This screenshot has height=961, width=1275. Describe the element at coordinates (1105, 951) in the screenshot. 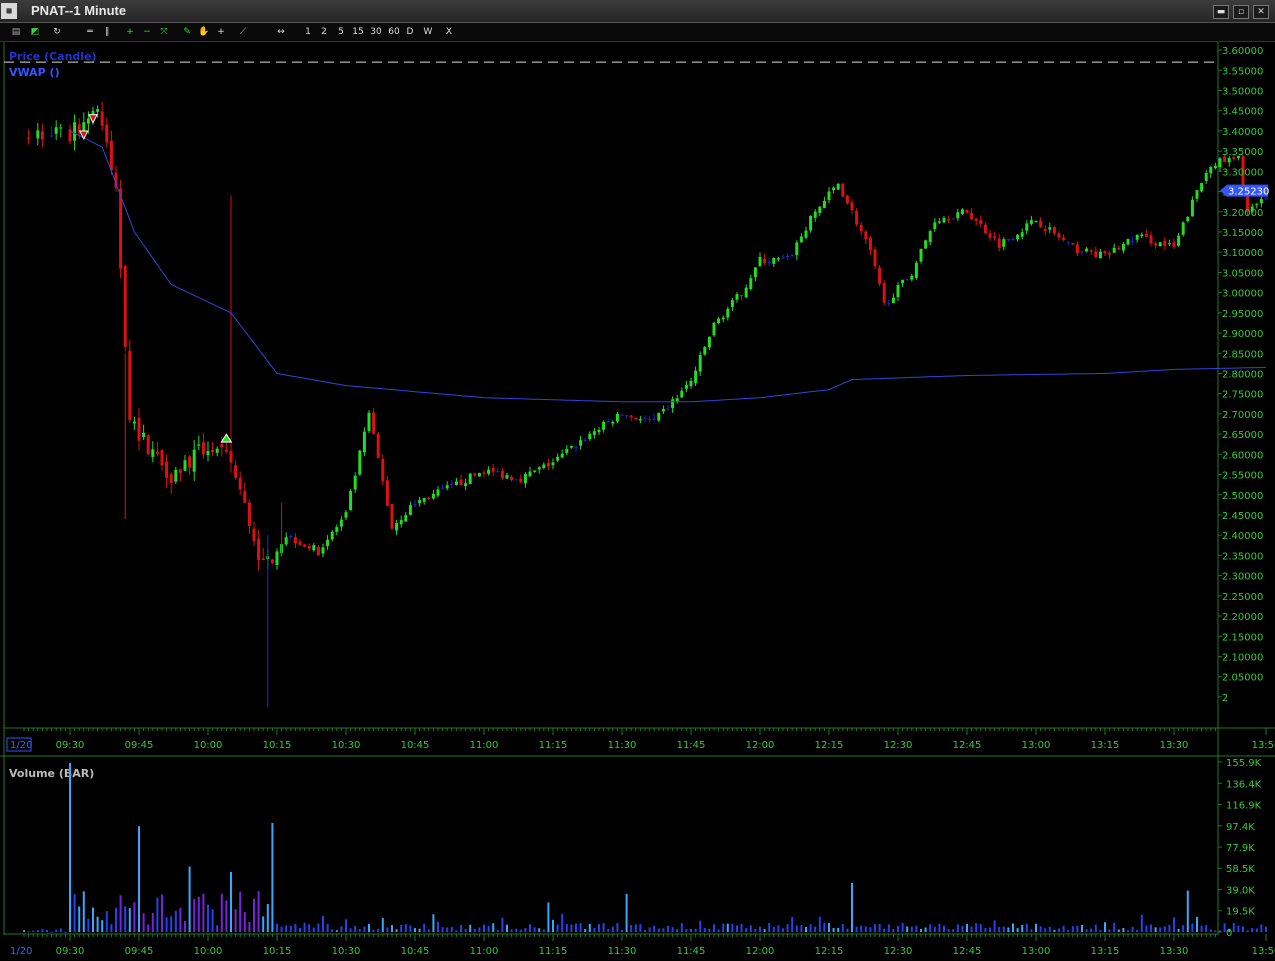

I see `volume-time-tick-label: 13:15` at that location.